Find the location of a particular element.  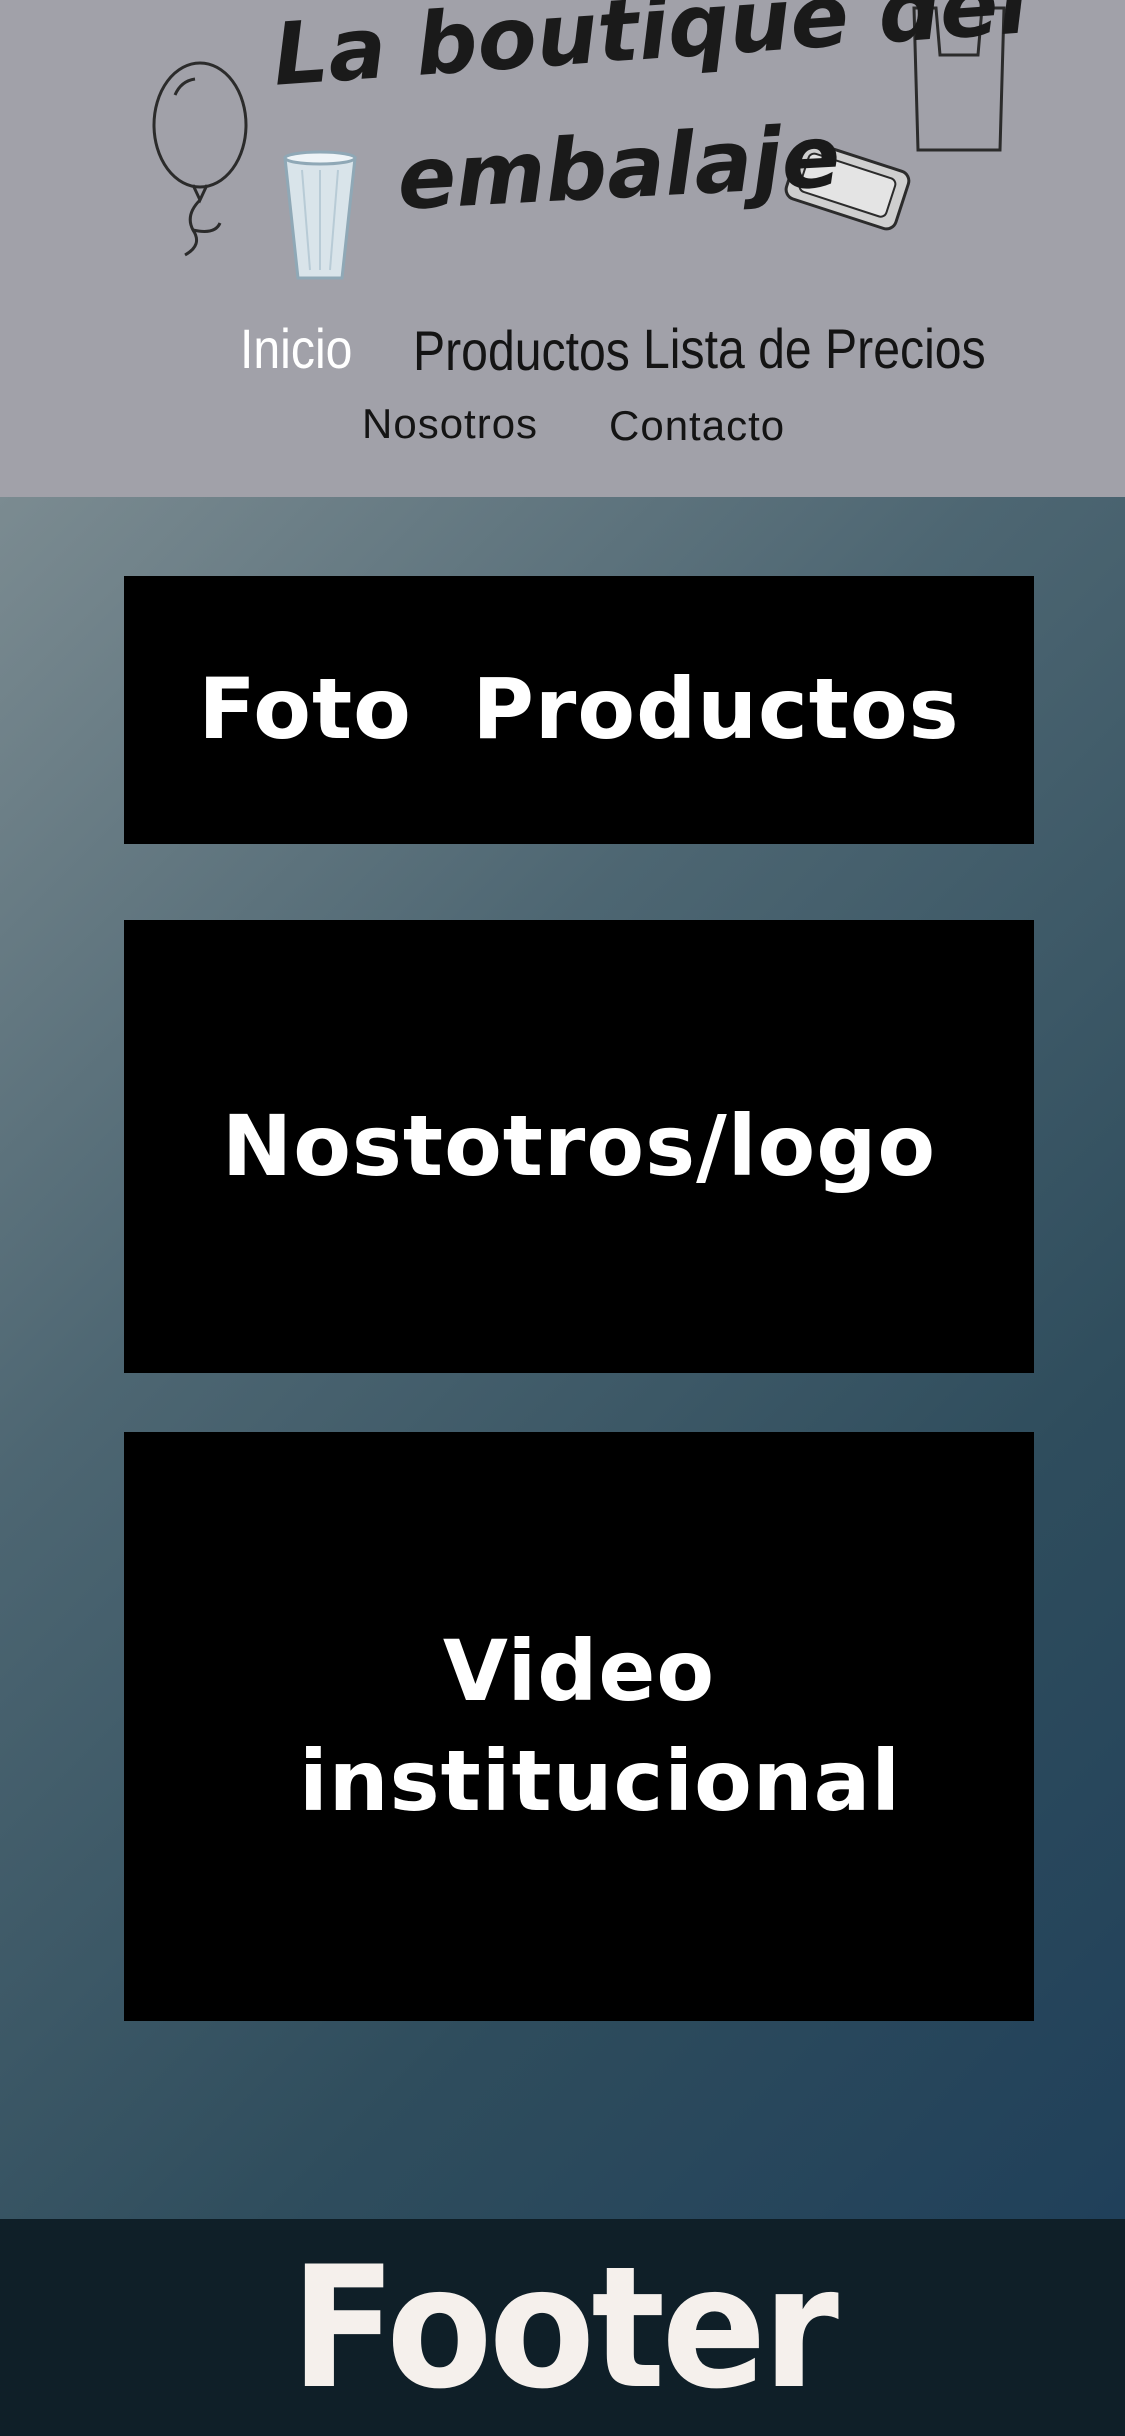

about-logo-label: Nostotros/logo is located at coordinates (579, 1145).